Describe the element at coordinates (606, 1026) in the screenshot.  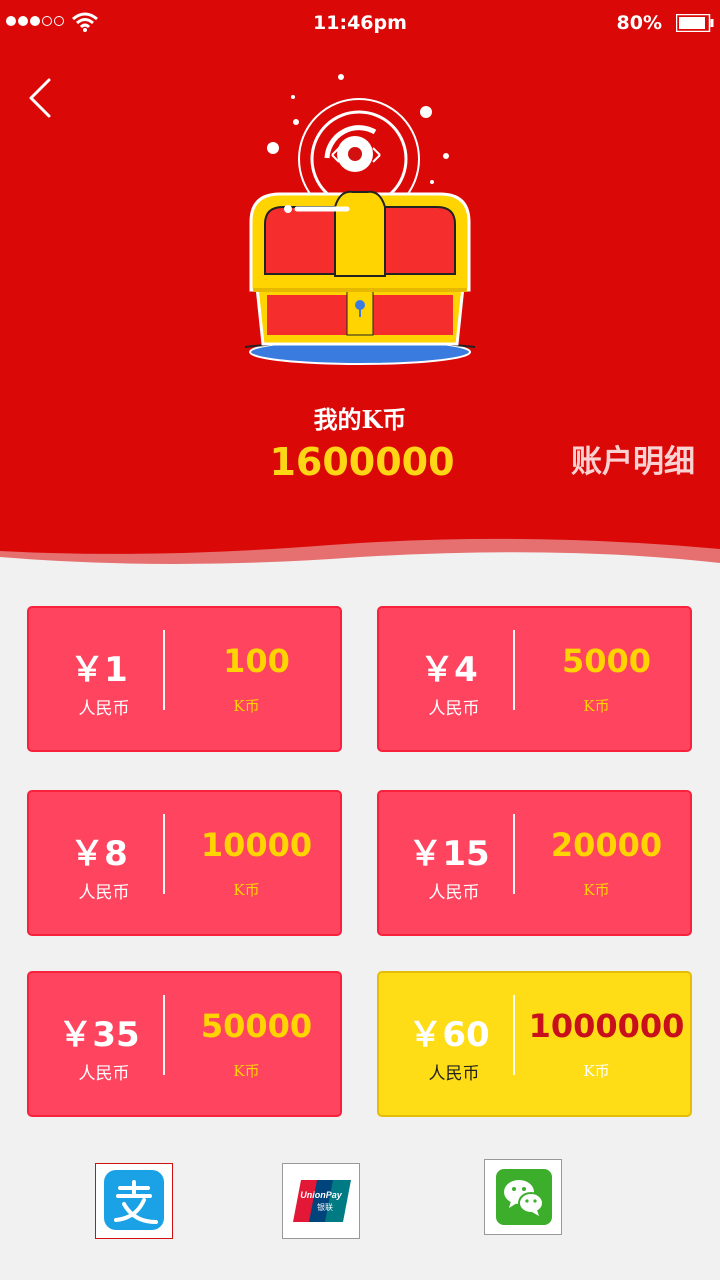
I see `package-coin-amount: 1000000` at that location.